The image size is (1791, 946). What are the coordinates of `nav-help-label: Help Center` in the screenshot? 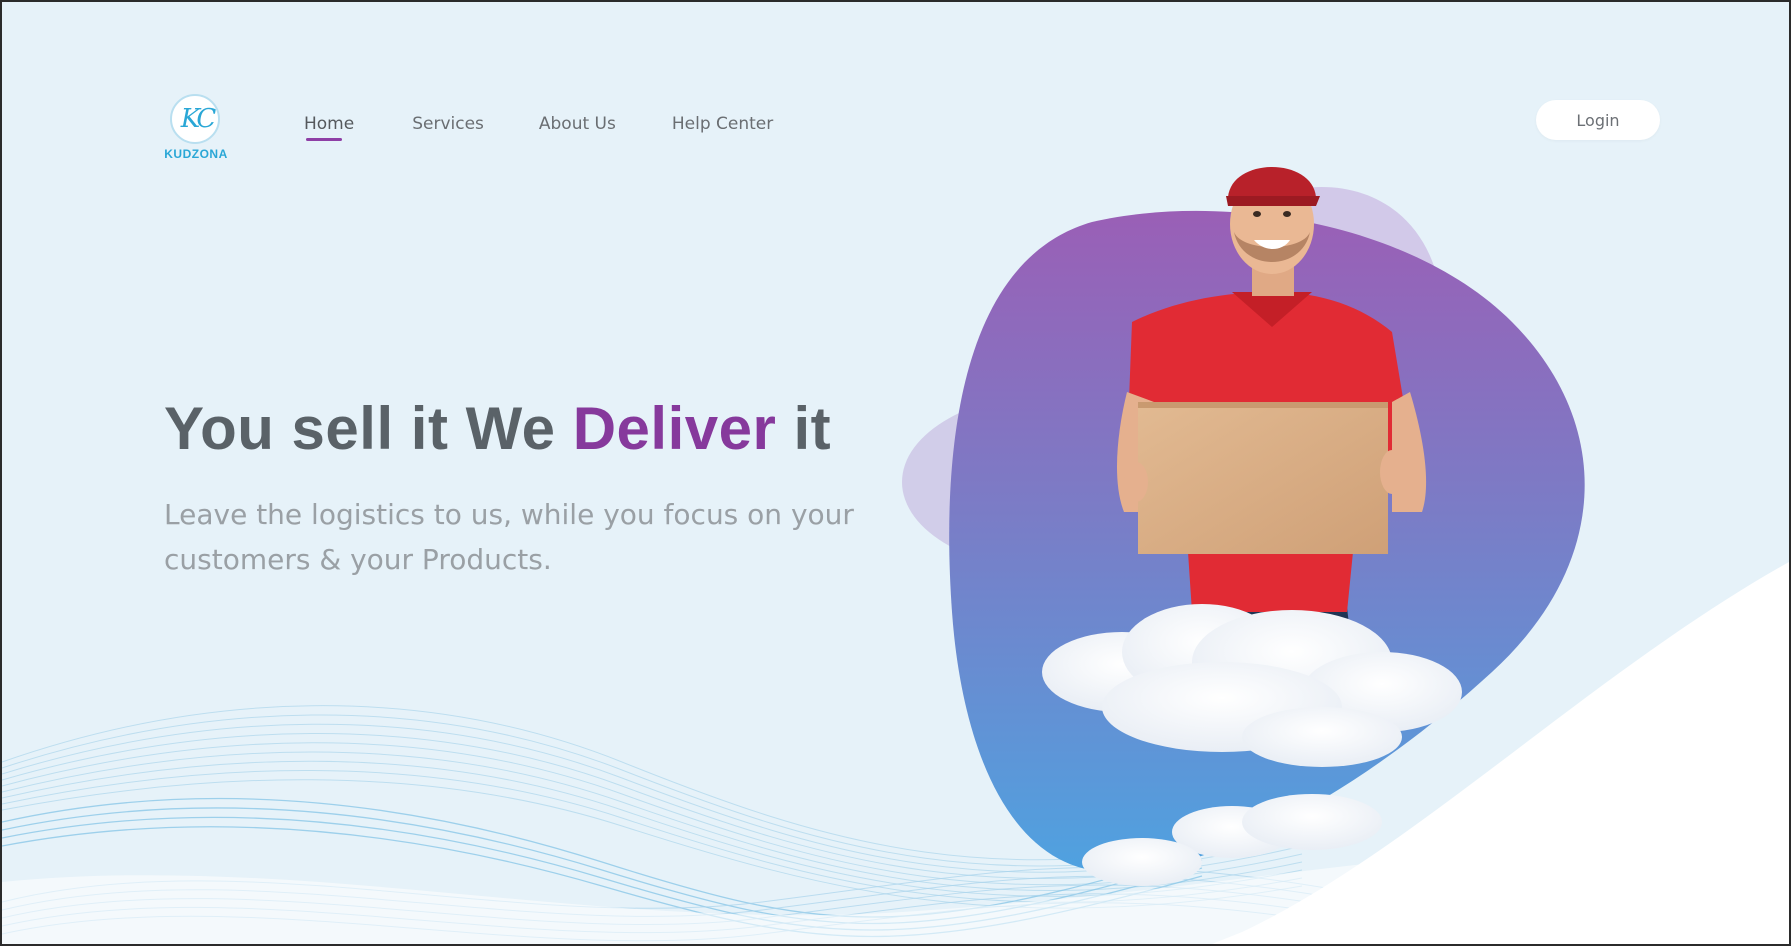 It's located at (722, 124).